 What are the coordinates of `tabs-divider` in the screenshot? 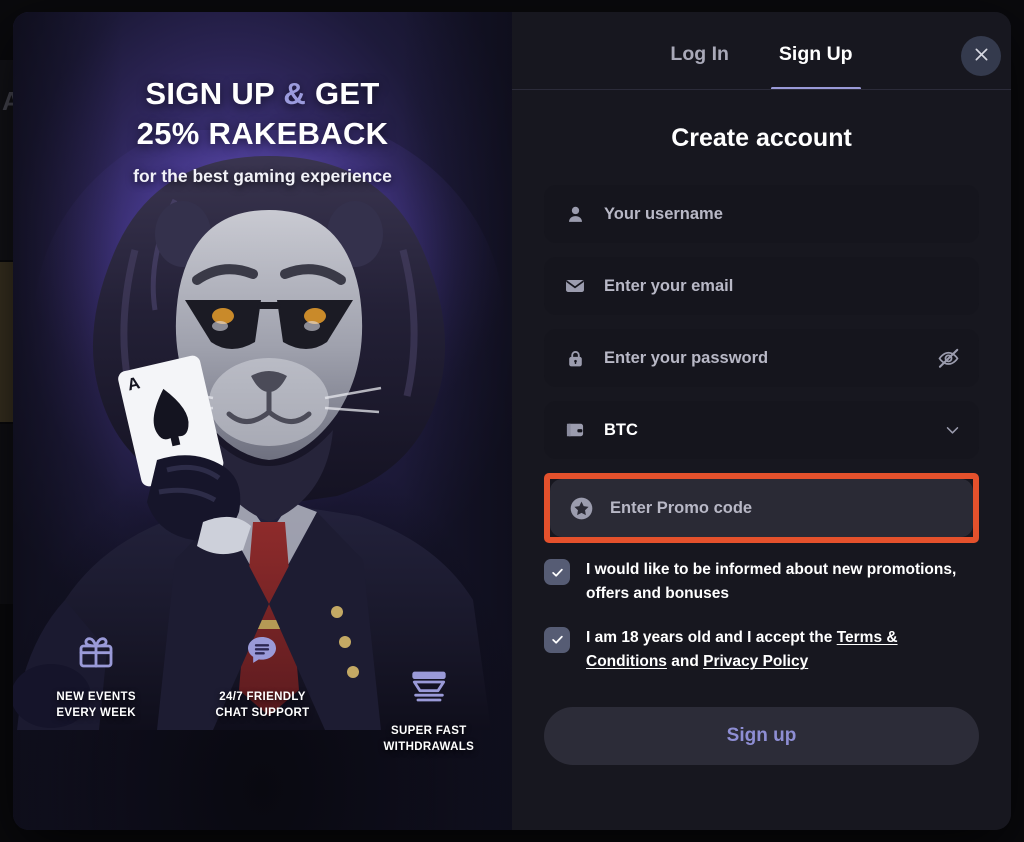 It's located at (761, 89).